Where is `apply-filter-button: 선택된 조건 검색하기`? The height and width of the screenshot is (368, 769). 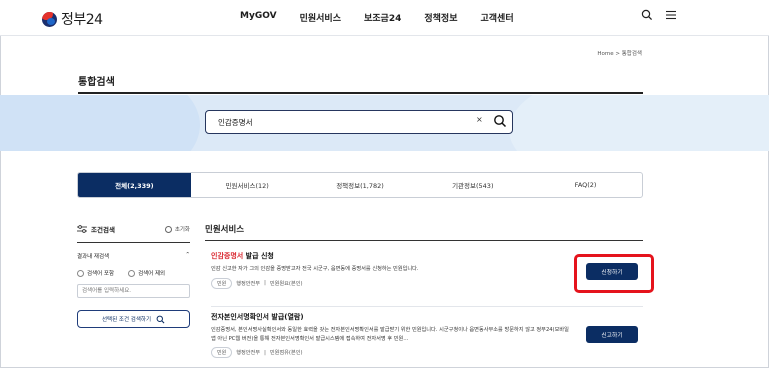 apply-filter-button: 선택된 조건 검색하기 is located at coordinates (133, 319).